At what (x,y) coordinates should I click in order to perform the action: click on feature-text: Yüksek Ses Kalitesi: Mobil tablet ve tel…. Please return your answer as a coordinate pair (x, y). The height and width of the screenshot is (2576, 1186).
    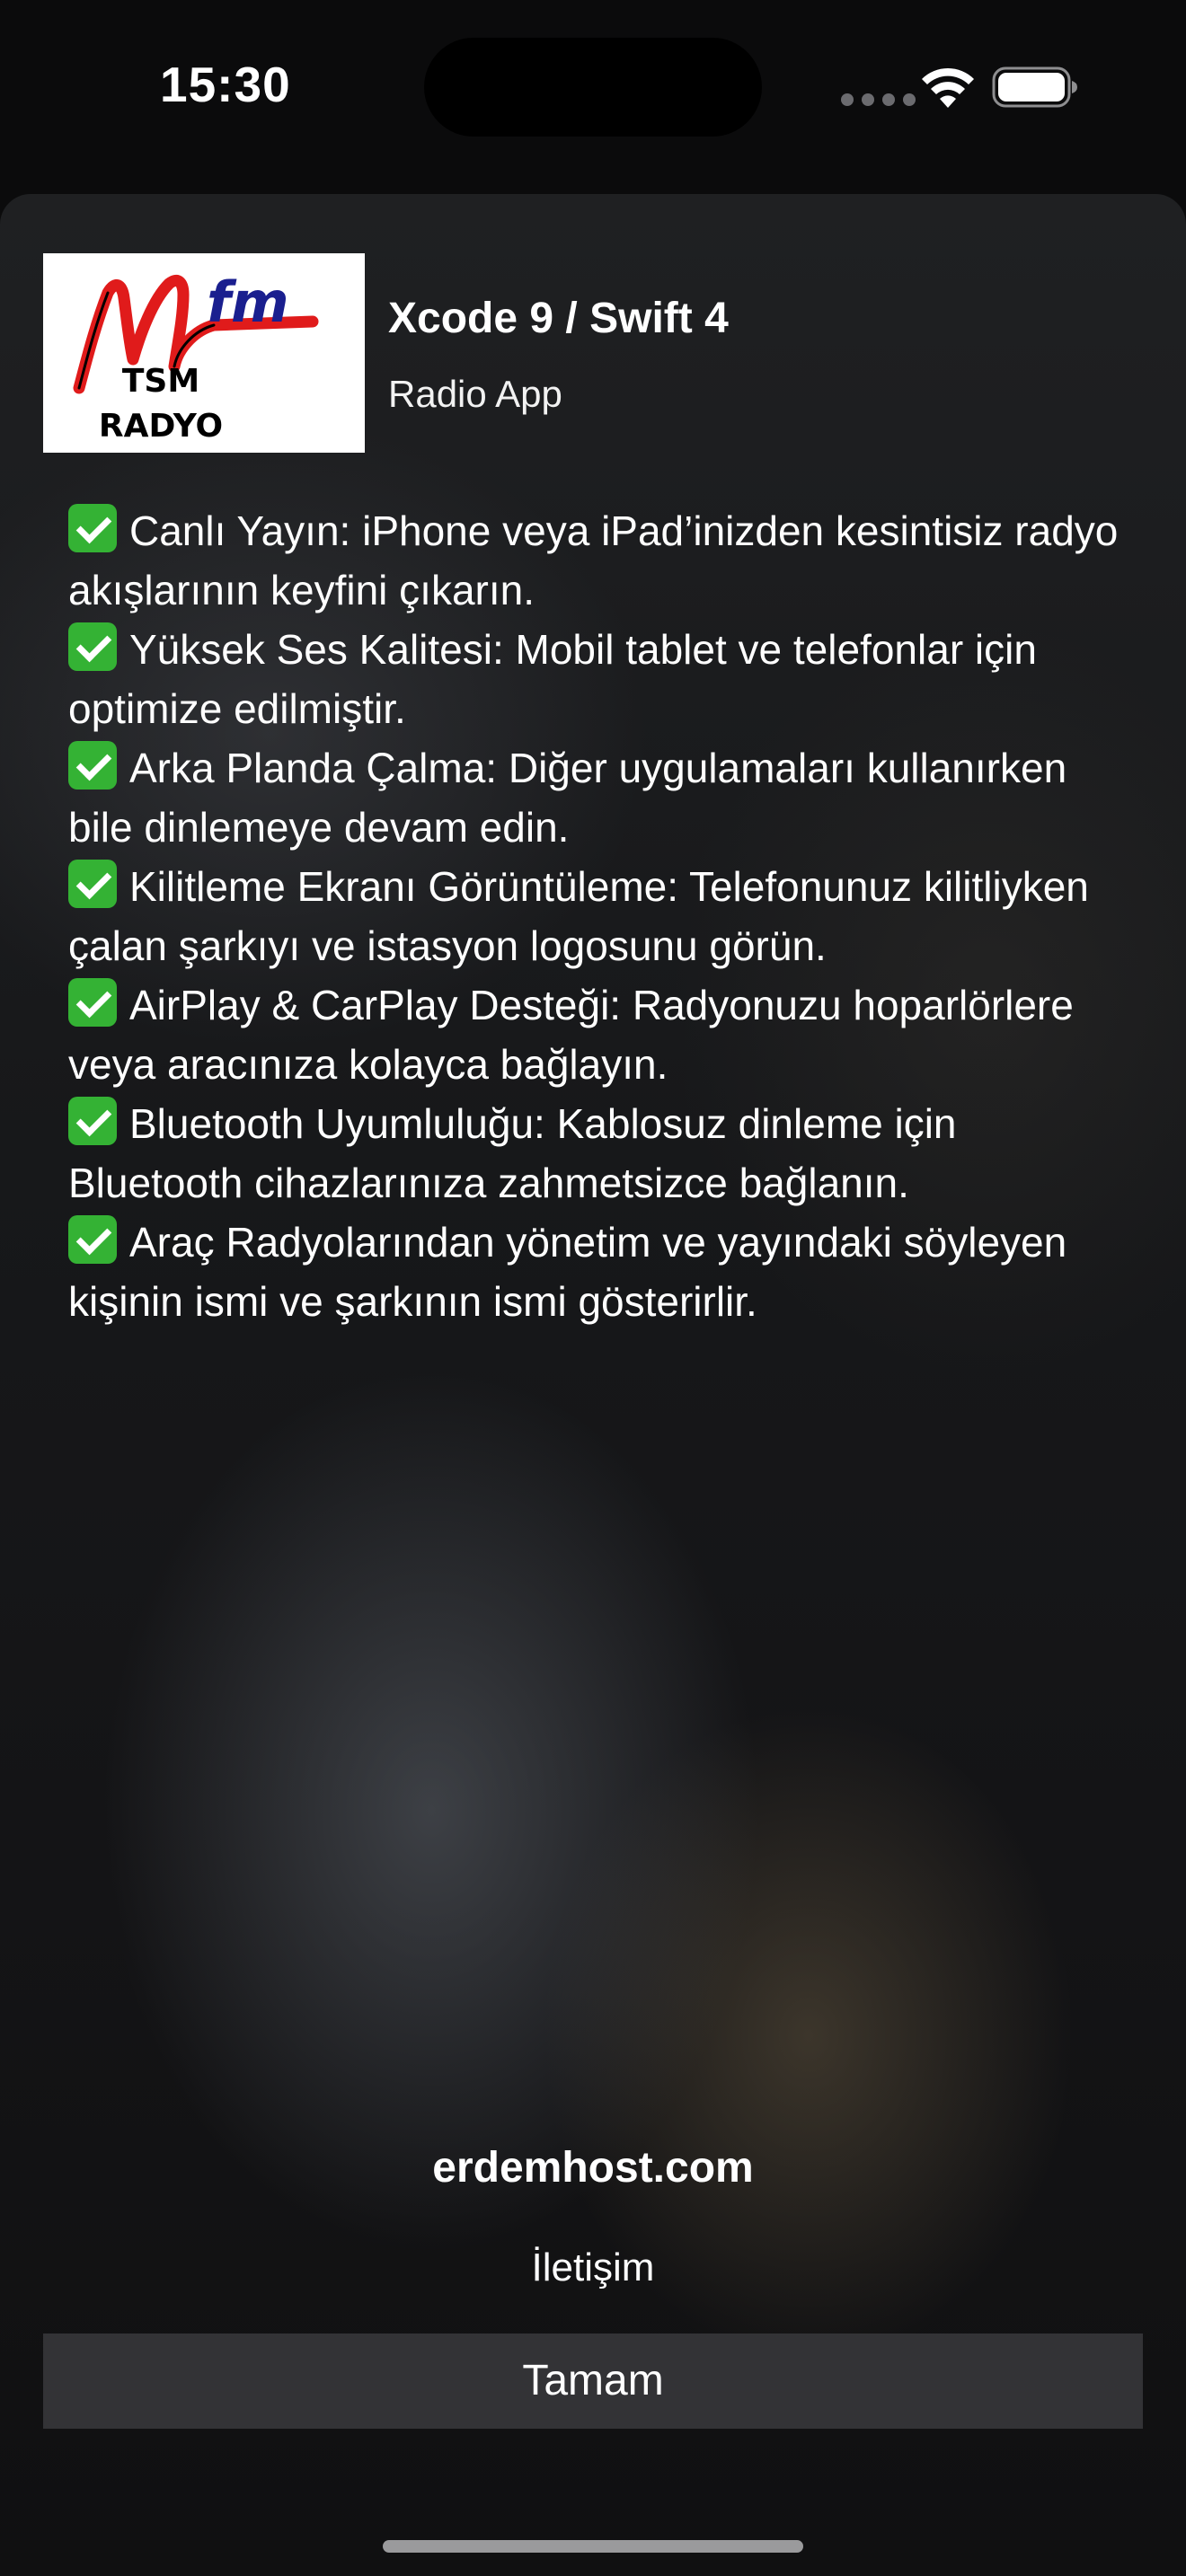
    Looking at the image, I should click on (552, 679).